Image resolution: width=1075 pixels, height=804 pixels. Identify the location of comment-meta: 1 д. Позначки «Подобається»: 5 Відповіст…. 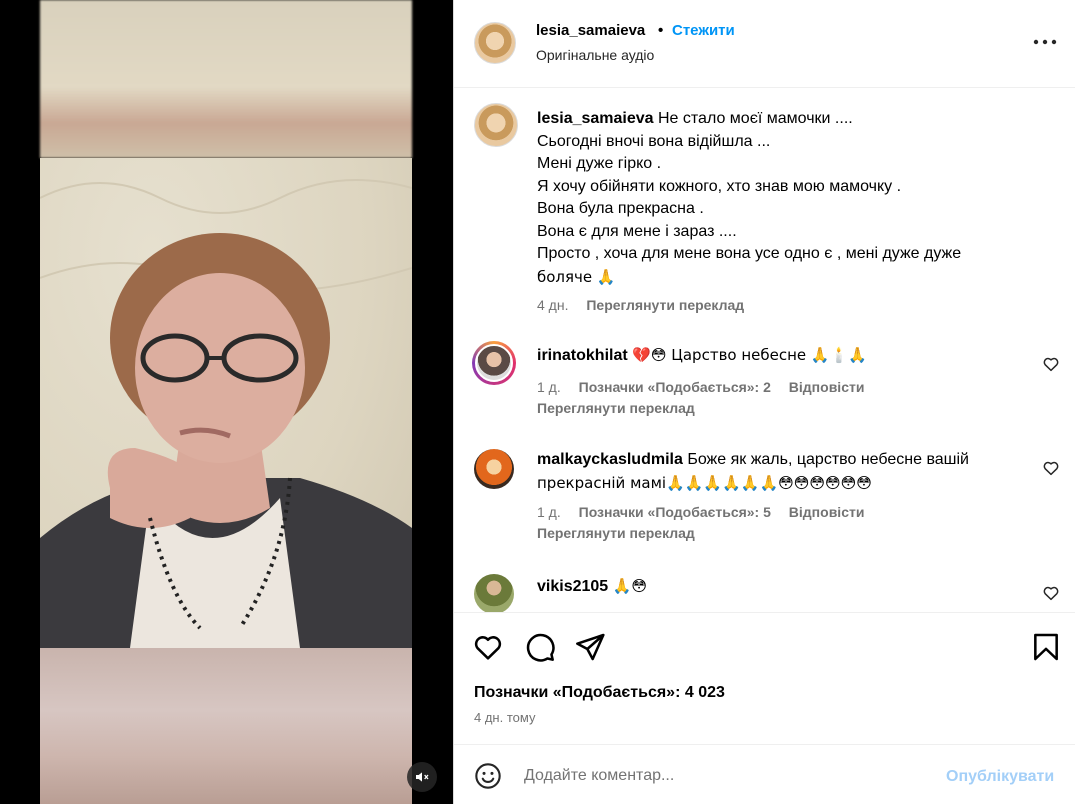
(707, 512).